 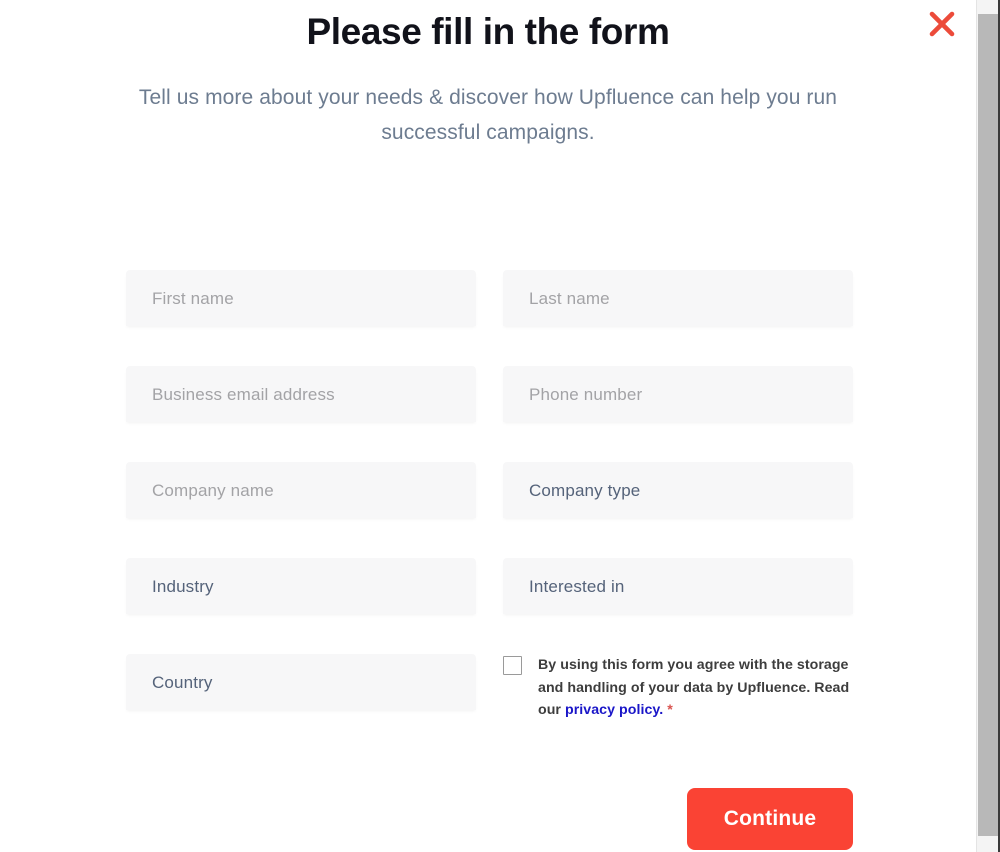 I want to click on form-row-2: Business email address Phone number, so click(x=489, y=394).